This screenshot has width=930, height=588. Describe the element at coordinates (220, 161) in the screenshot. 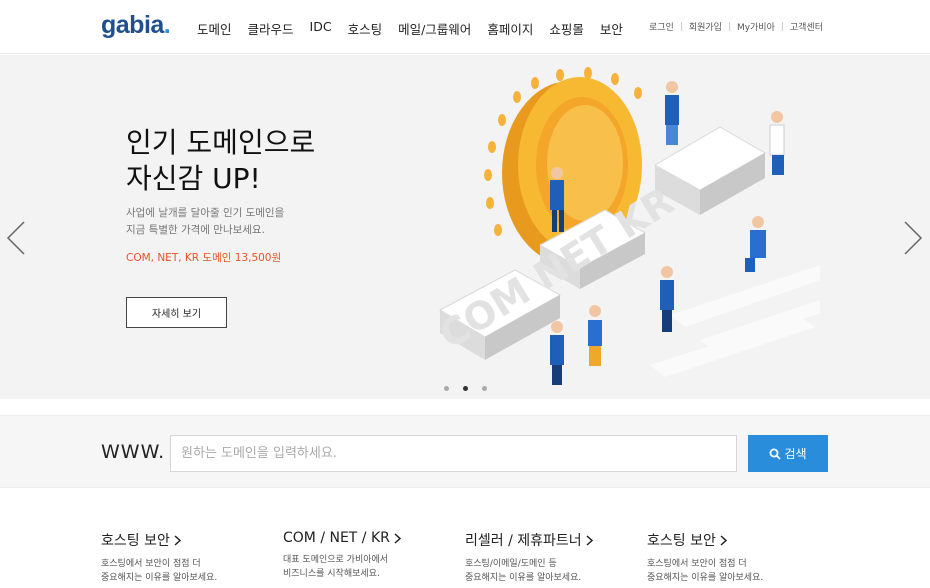

I see `hero-title: 인기 도메인으로 자신감 UP!` at that location.